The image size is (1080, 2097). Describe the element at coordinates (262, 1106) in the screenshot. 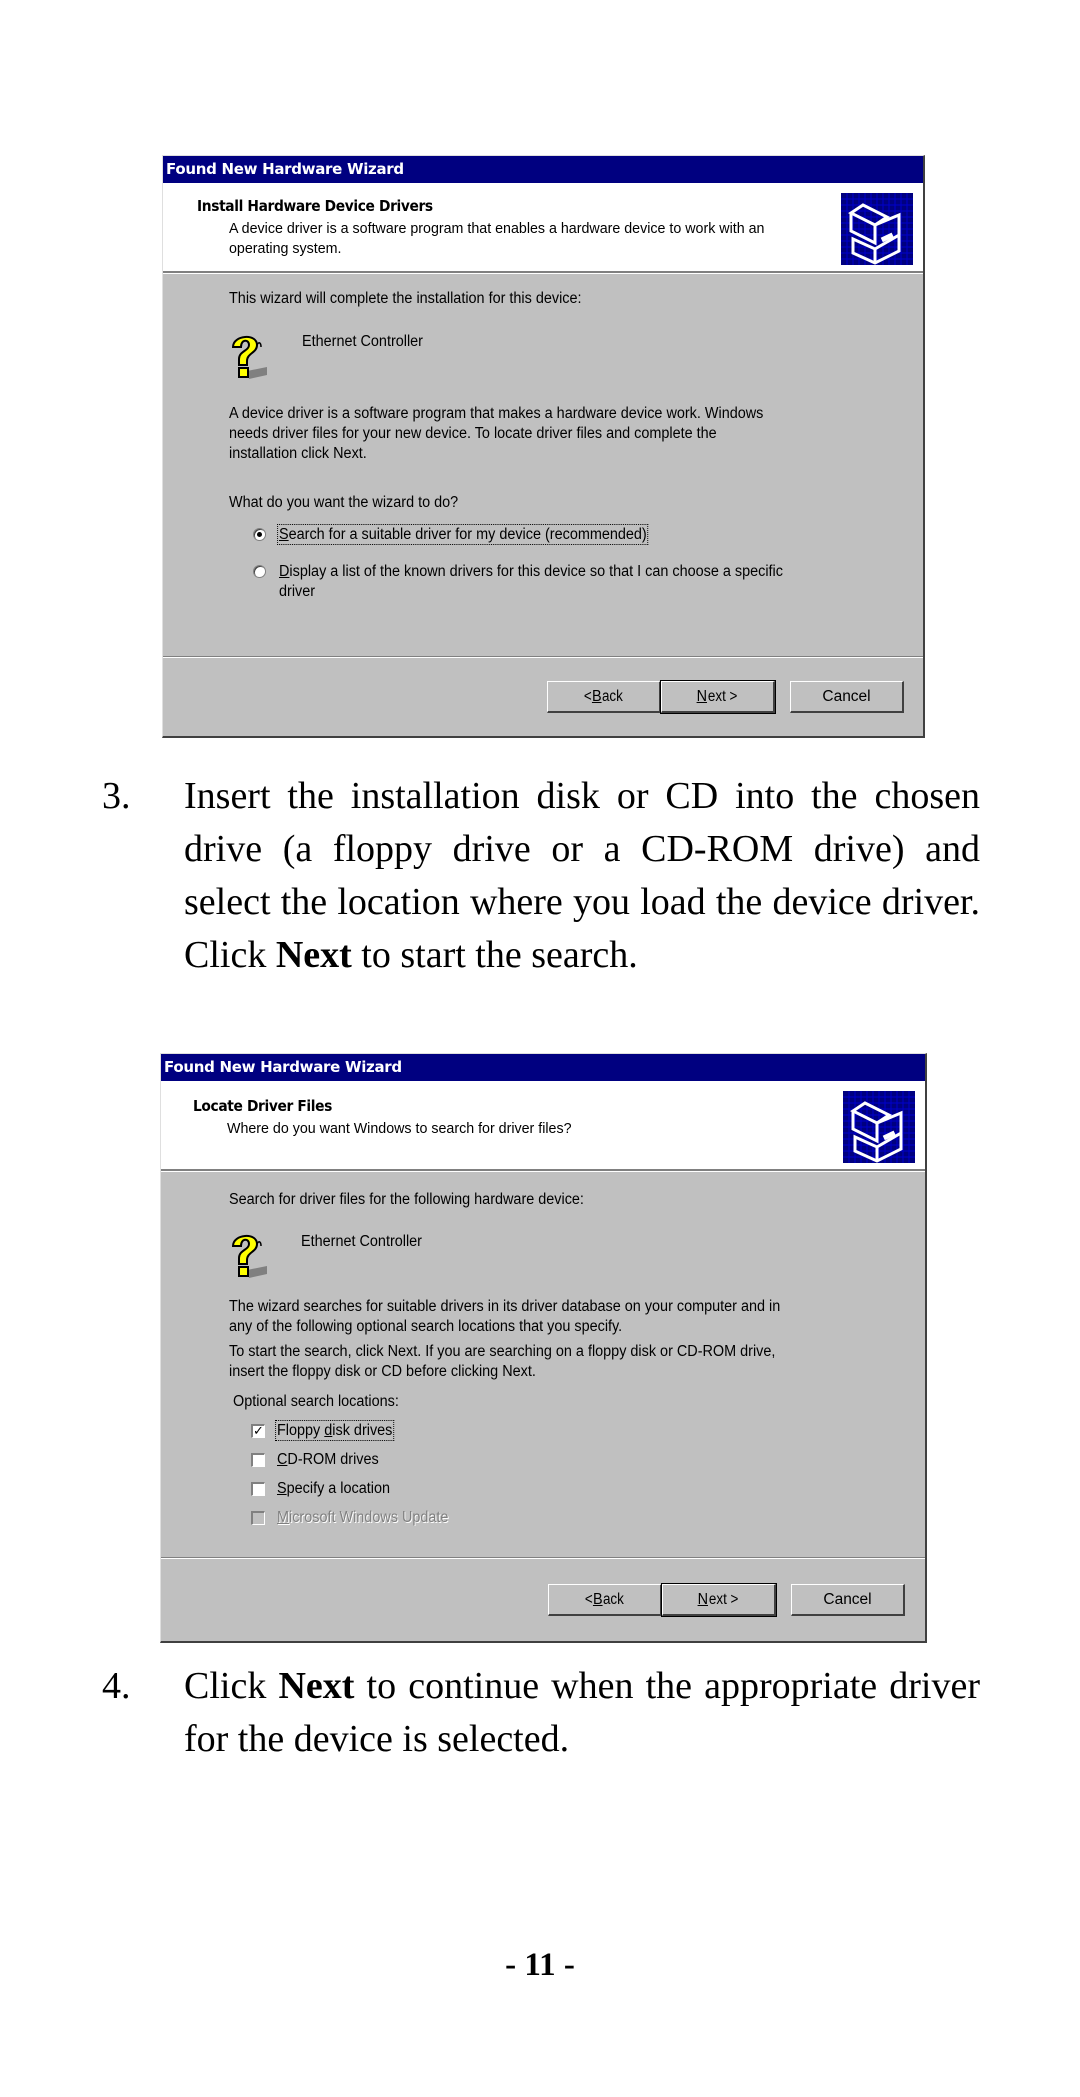

I see `header-title: Locate Driver Files` at that location.